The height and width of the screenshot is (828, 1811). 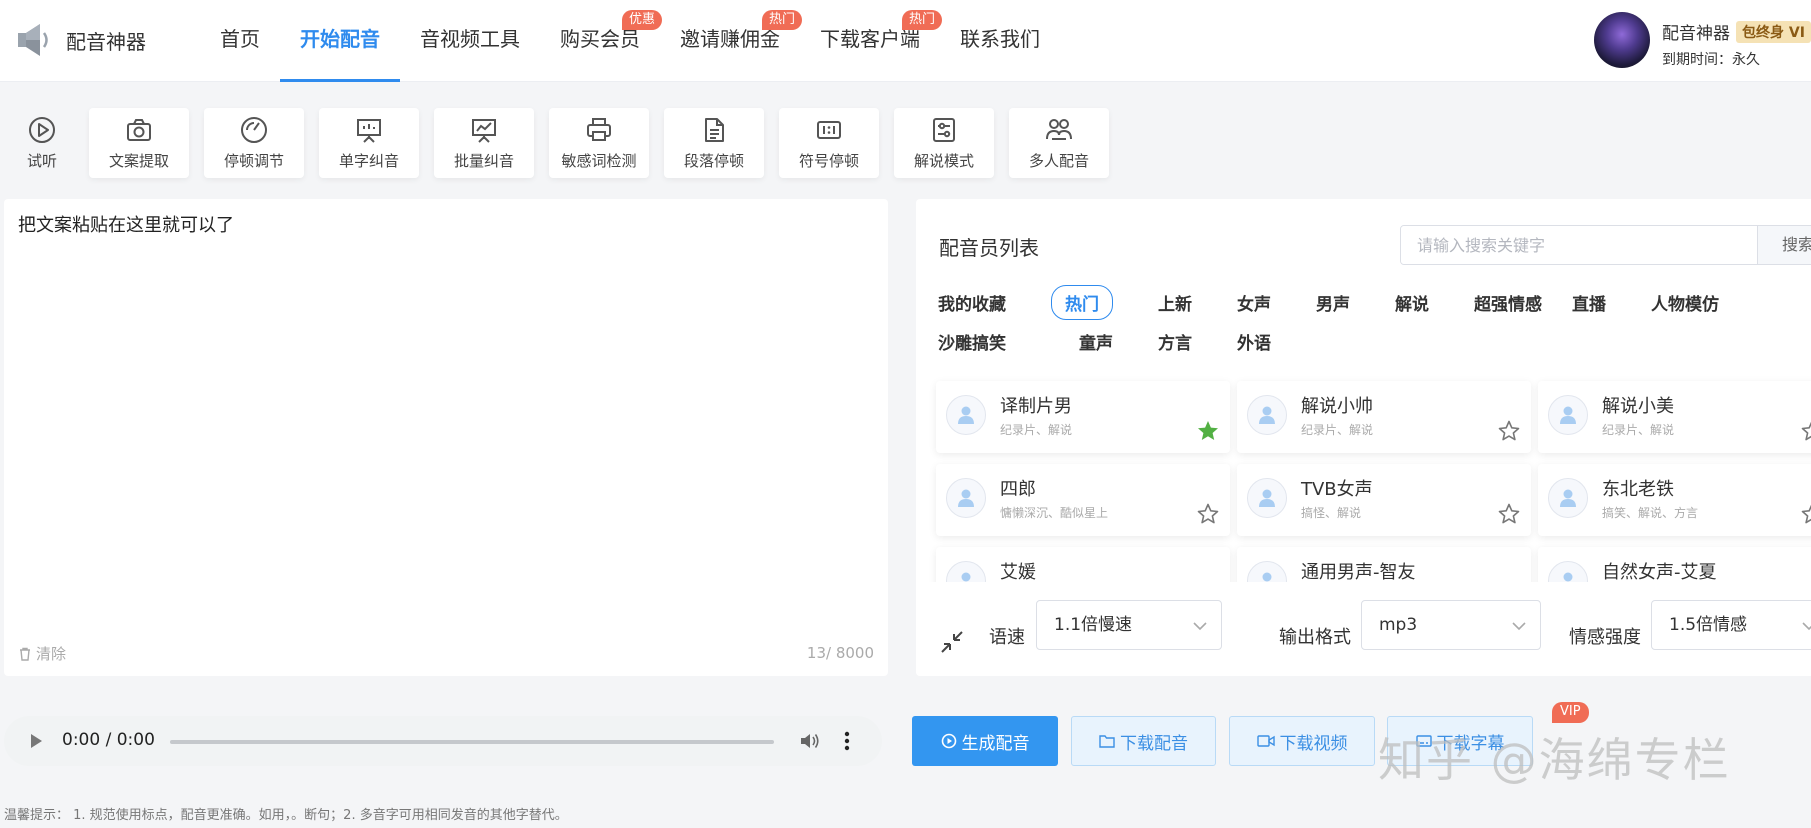 I want to click on commentary-mode-tool-button: 解说模式, so click(x=944, y=143).